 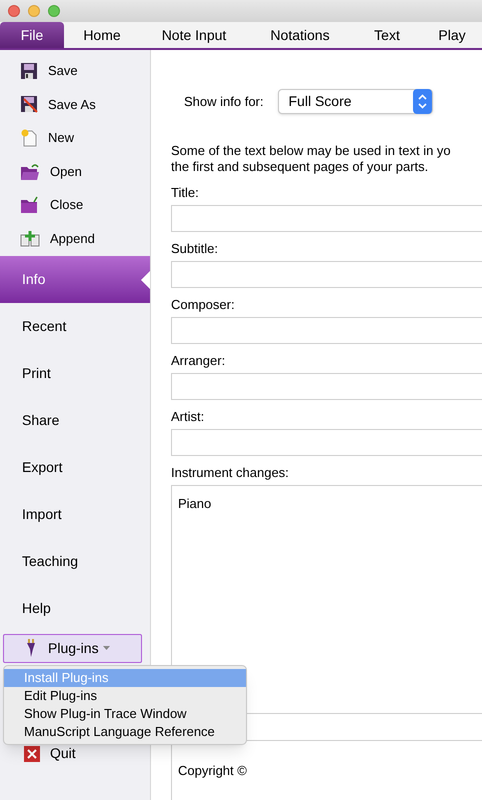 What do you see at coordinates (75, 105) in the screenshot?
I see `sidebar-command: Save As` at bounding box center [75, 105].